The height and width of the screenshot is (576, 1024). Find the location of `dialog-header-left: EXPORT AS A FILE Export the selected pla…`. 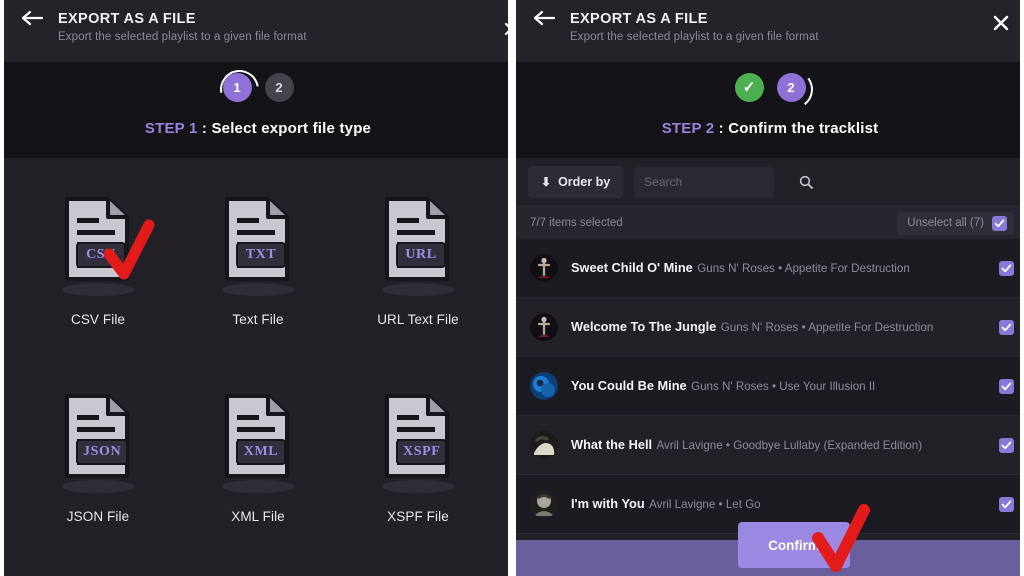

dialog-header-left: EXPORT AS A FILE Export the selected pla… is located at coordinates (258, 31).